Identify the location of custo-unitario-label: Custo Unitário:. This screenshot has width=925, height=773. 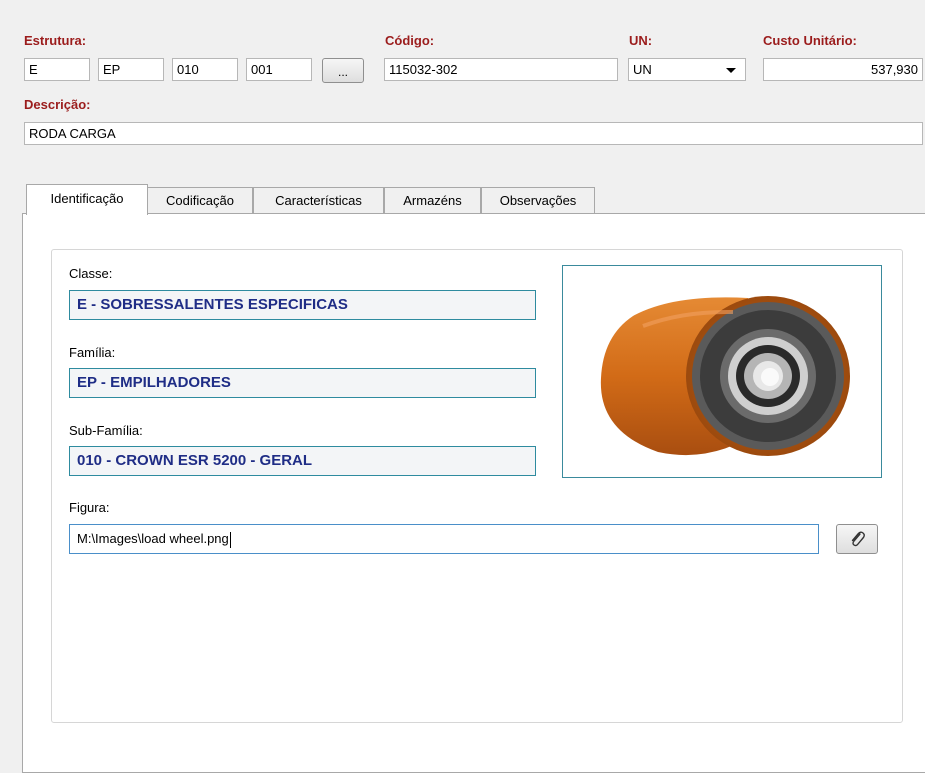
(810, 40).